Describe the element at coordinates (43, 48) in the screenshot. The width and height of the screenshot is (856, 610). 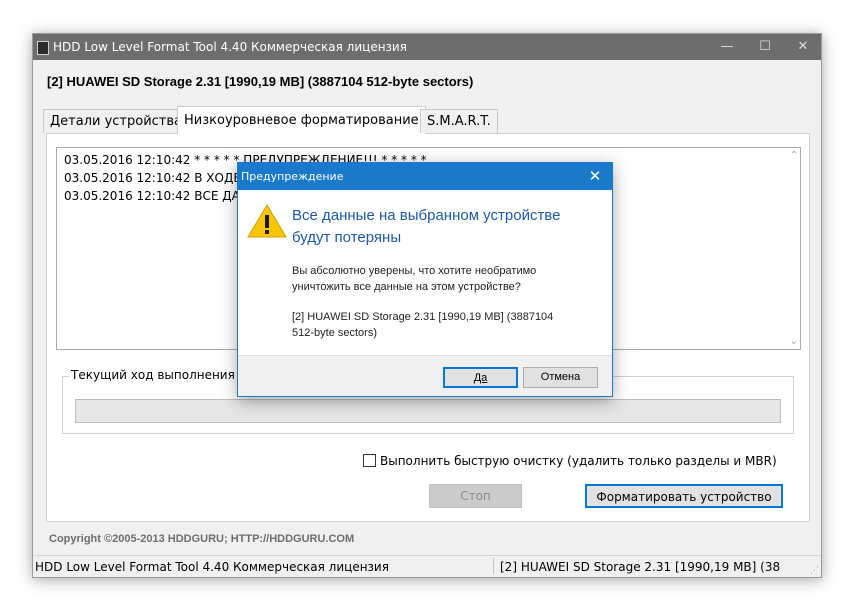
I see `app-icon` at that location.